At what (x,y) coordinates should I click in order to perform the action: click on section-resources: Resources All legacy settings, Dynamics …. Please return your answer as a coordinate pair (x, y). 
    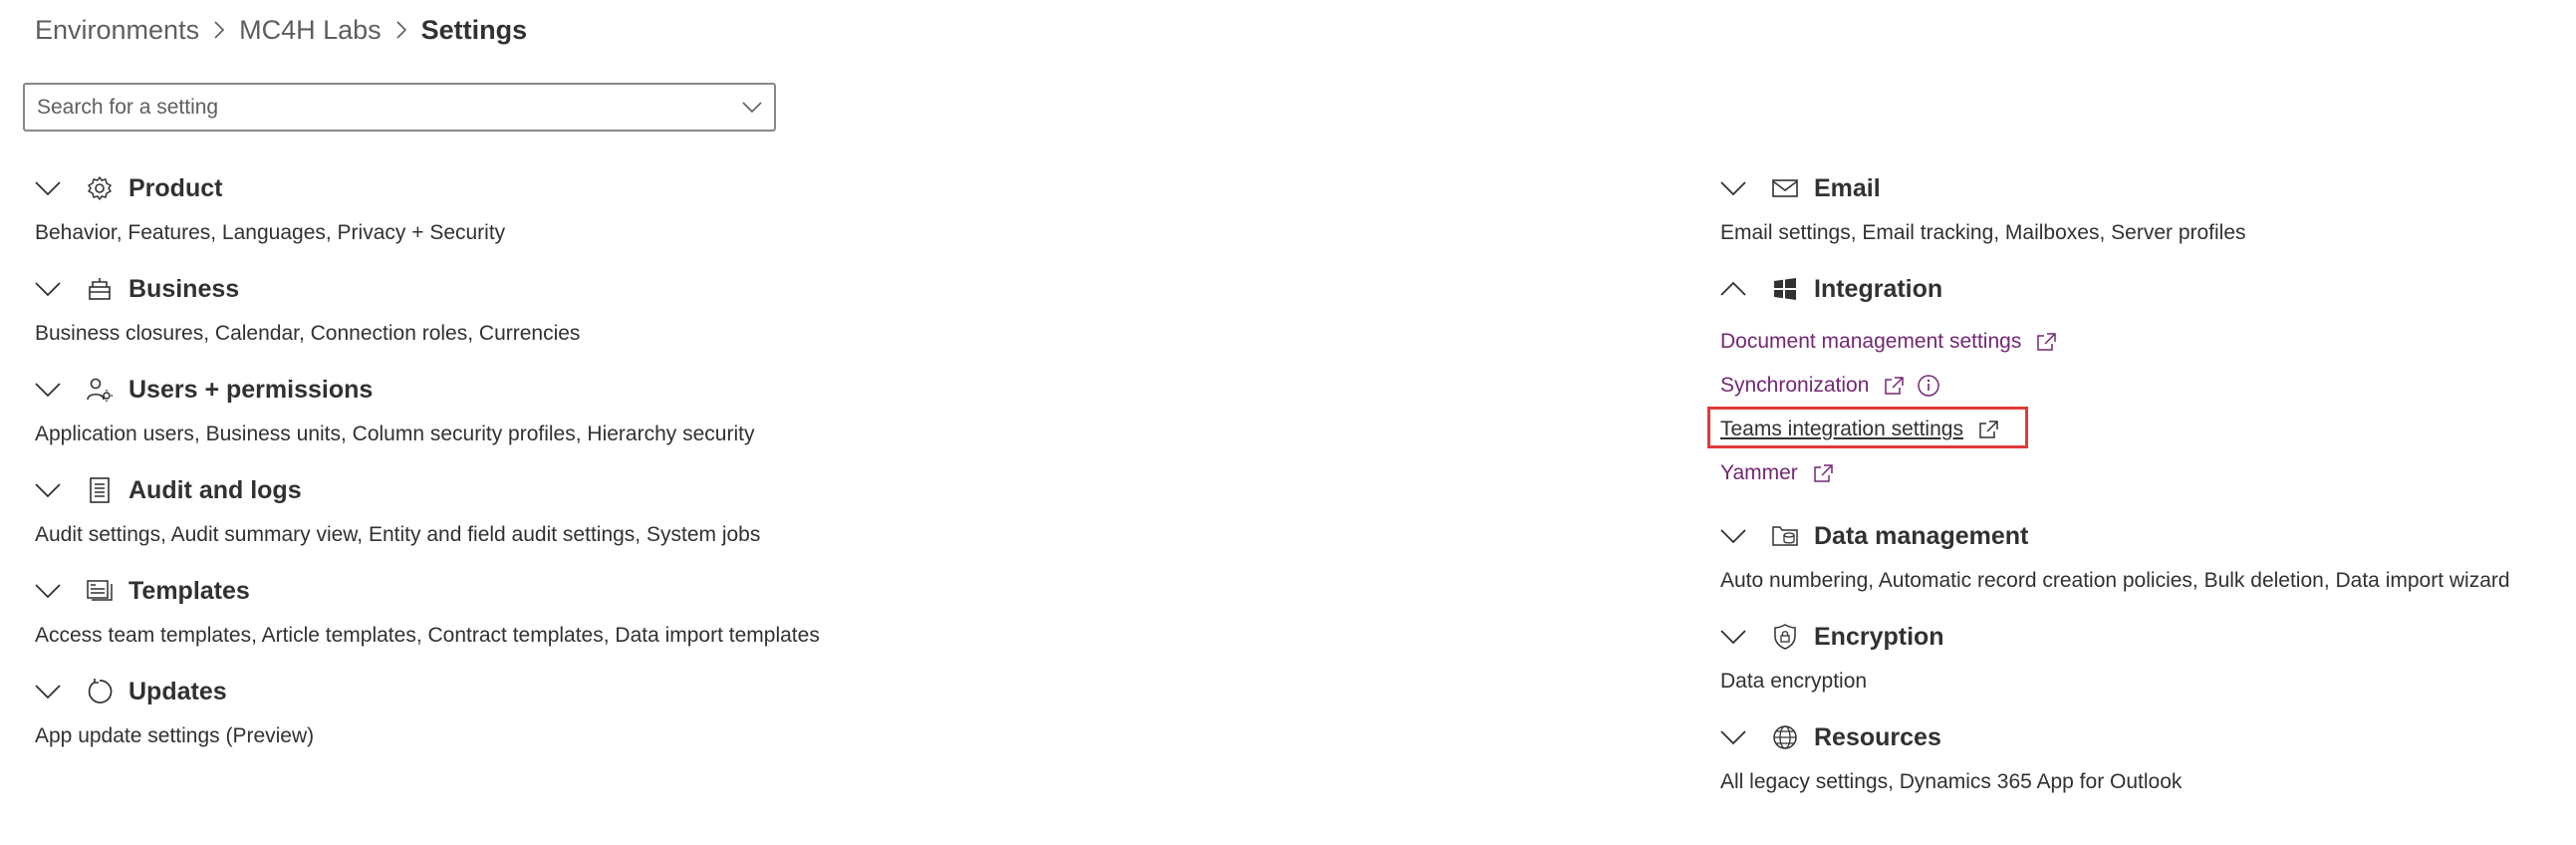
    Looking at the image, I should click on (2143, 759).